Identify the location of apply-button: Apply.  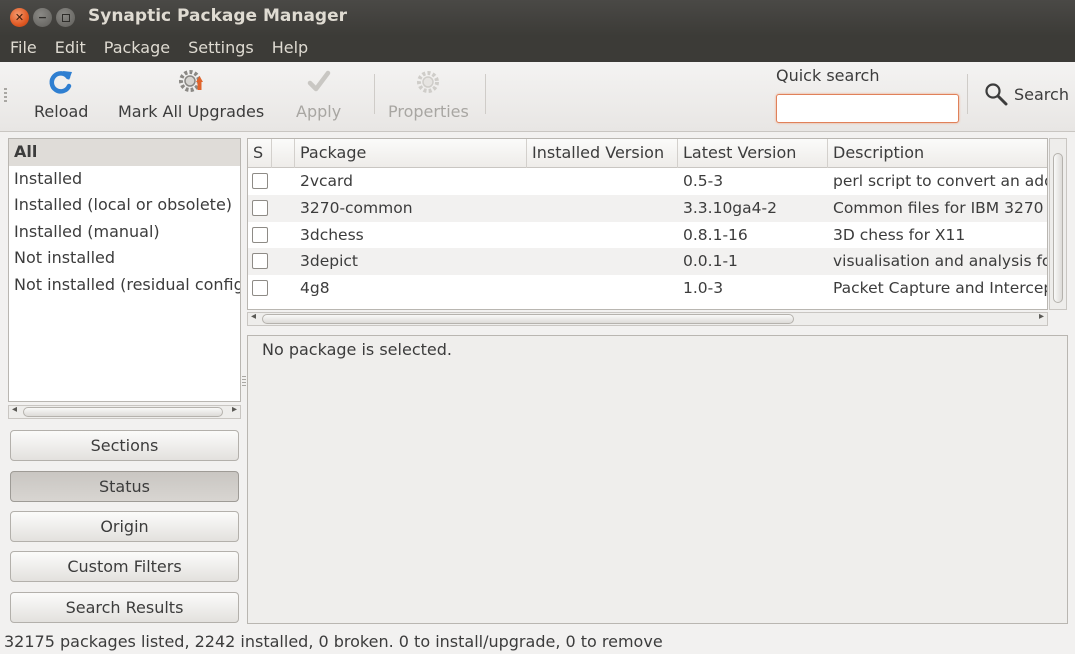
(318, 94).